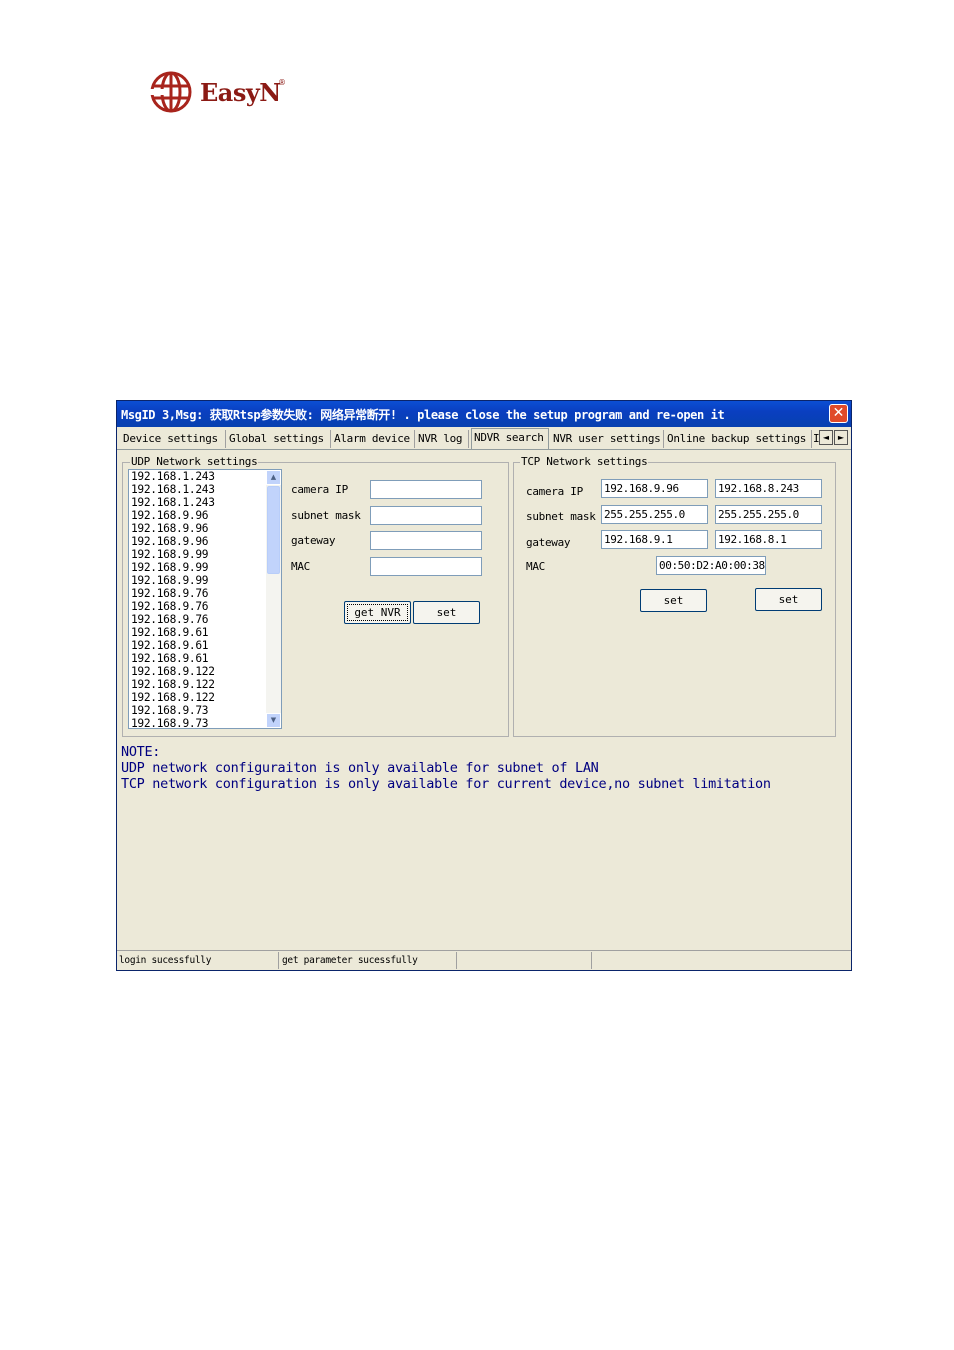 Image resolution: width=954 pixels, height=1350 pixels. Describe the element at coordinates (510, 438) in the screenshot. I see `tab-ndvr-search: NDVR search` at that location.